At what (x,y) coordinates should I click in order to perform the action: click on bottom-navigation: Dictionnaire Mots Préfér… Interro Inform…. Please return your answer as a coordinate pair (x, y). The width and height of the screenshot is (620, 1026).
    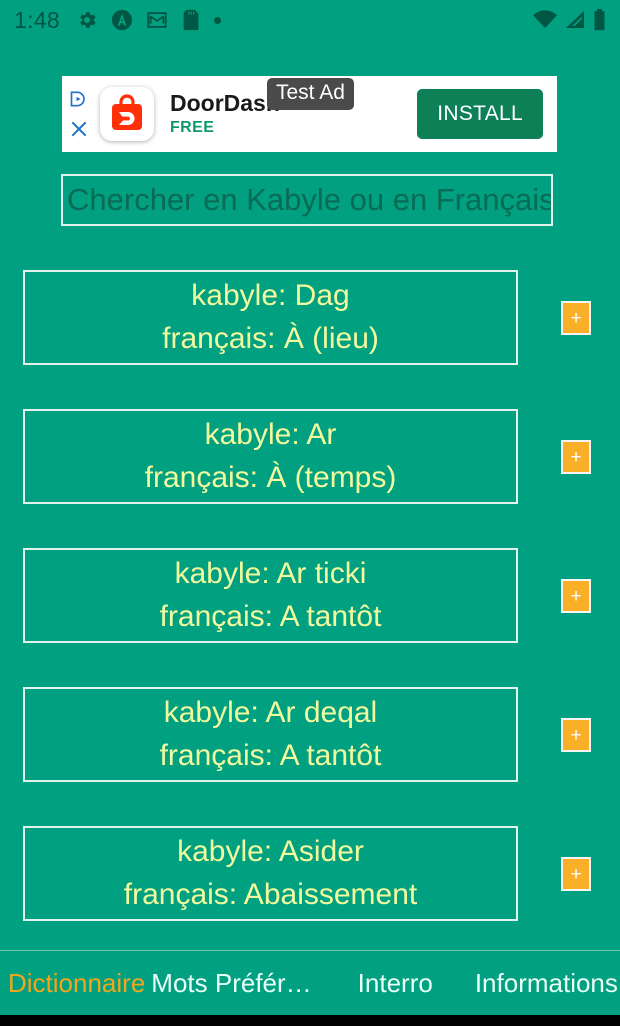
    Looking at the image, I should click on (310, 983).